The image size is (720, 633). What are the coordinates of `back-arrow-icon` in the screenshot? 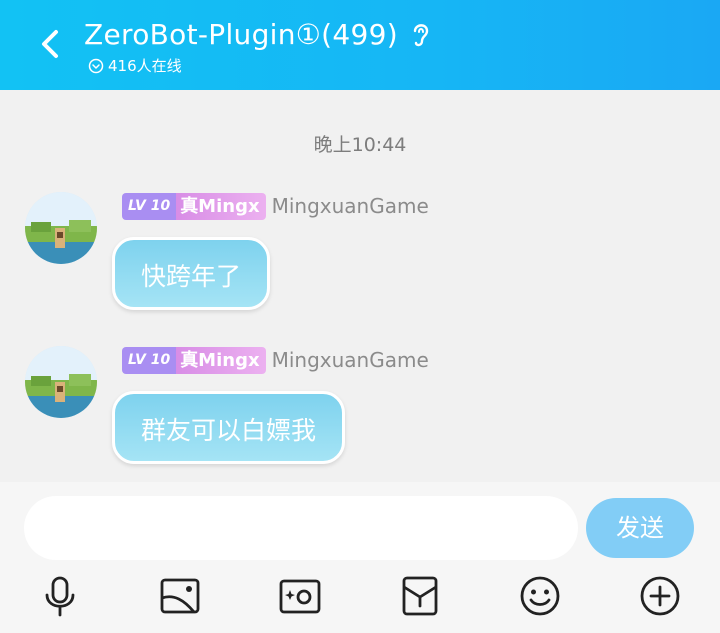 It's located at (51, 44).